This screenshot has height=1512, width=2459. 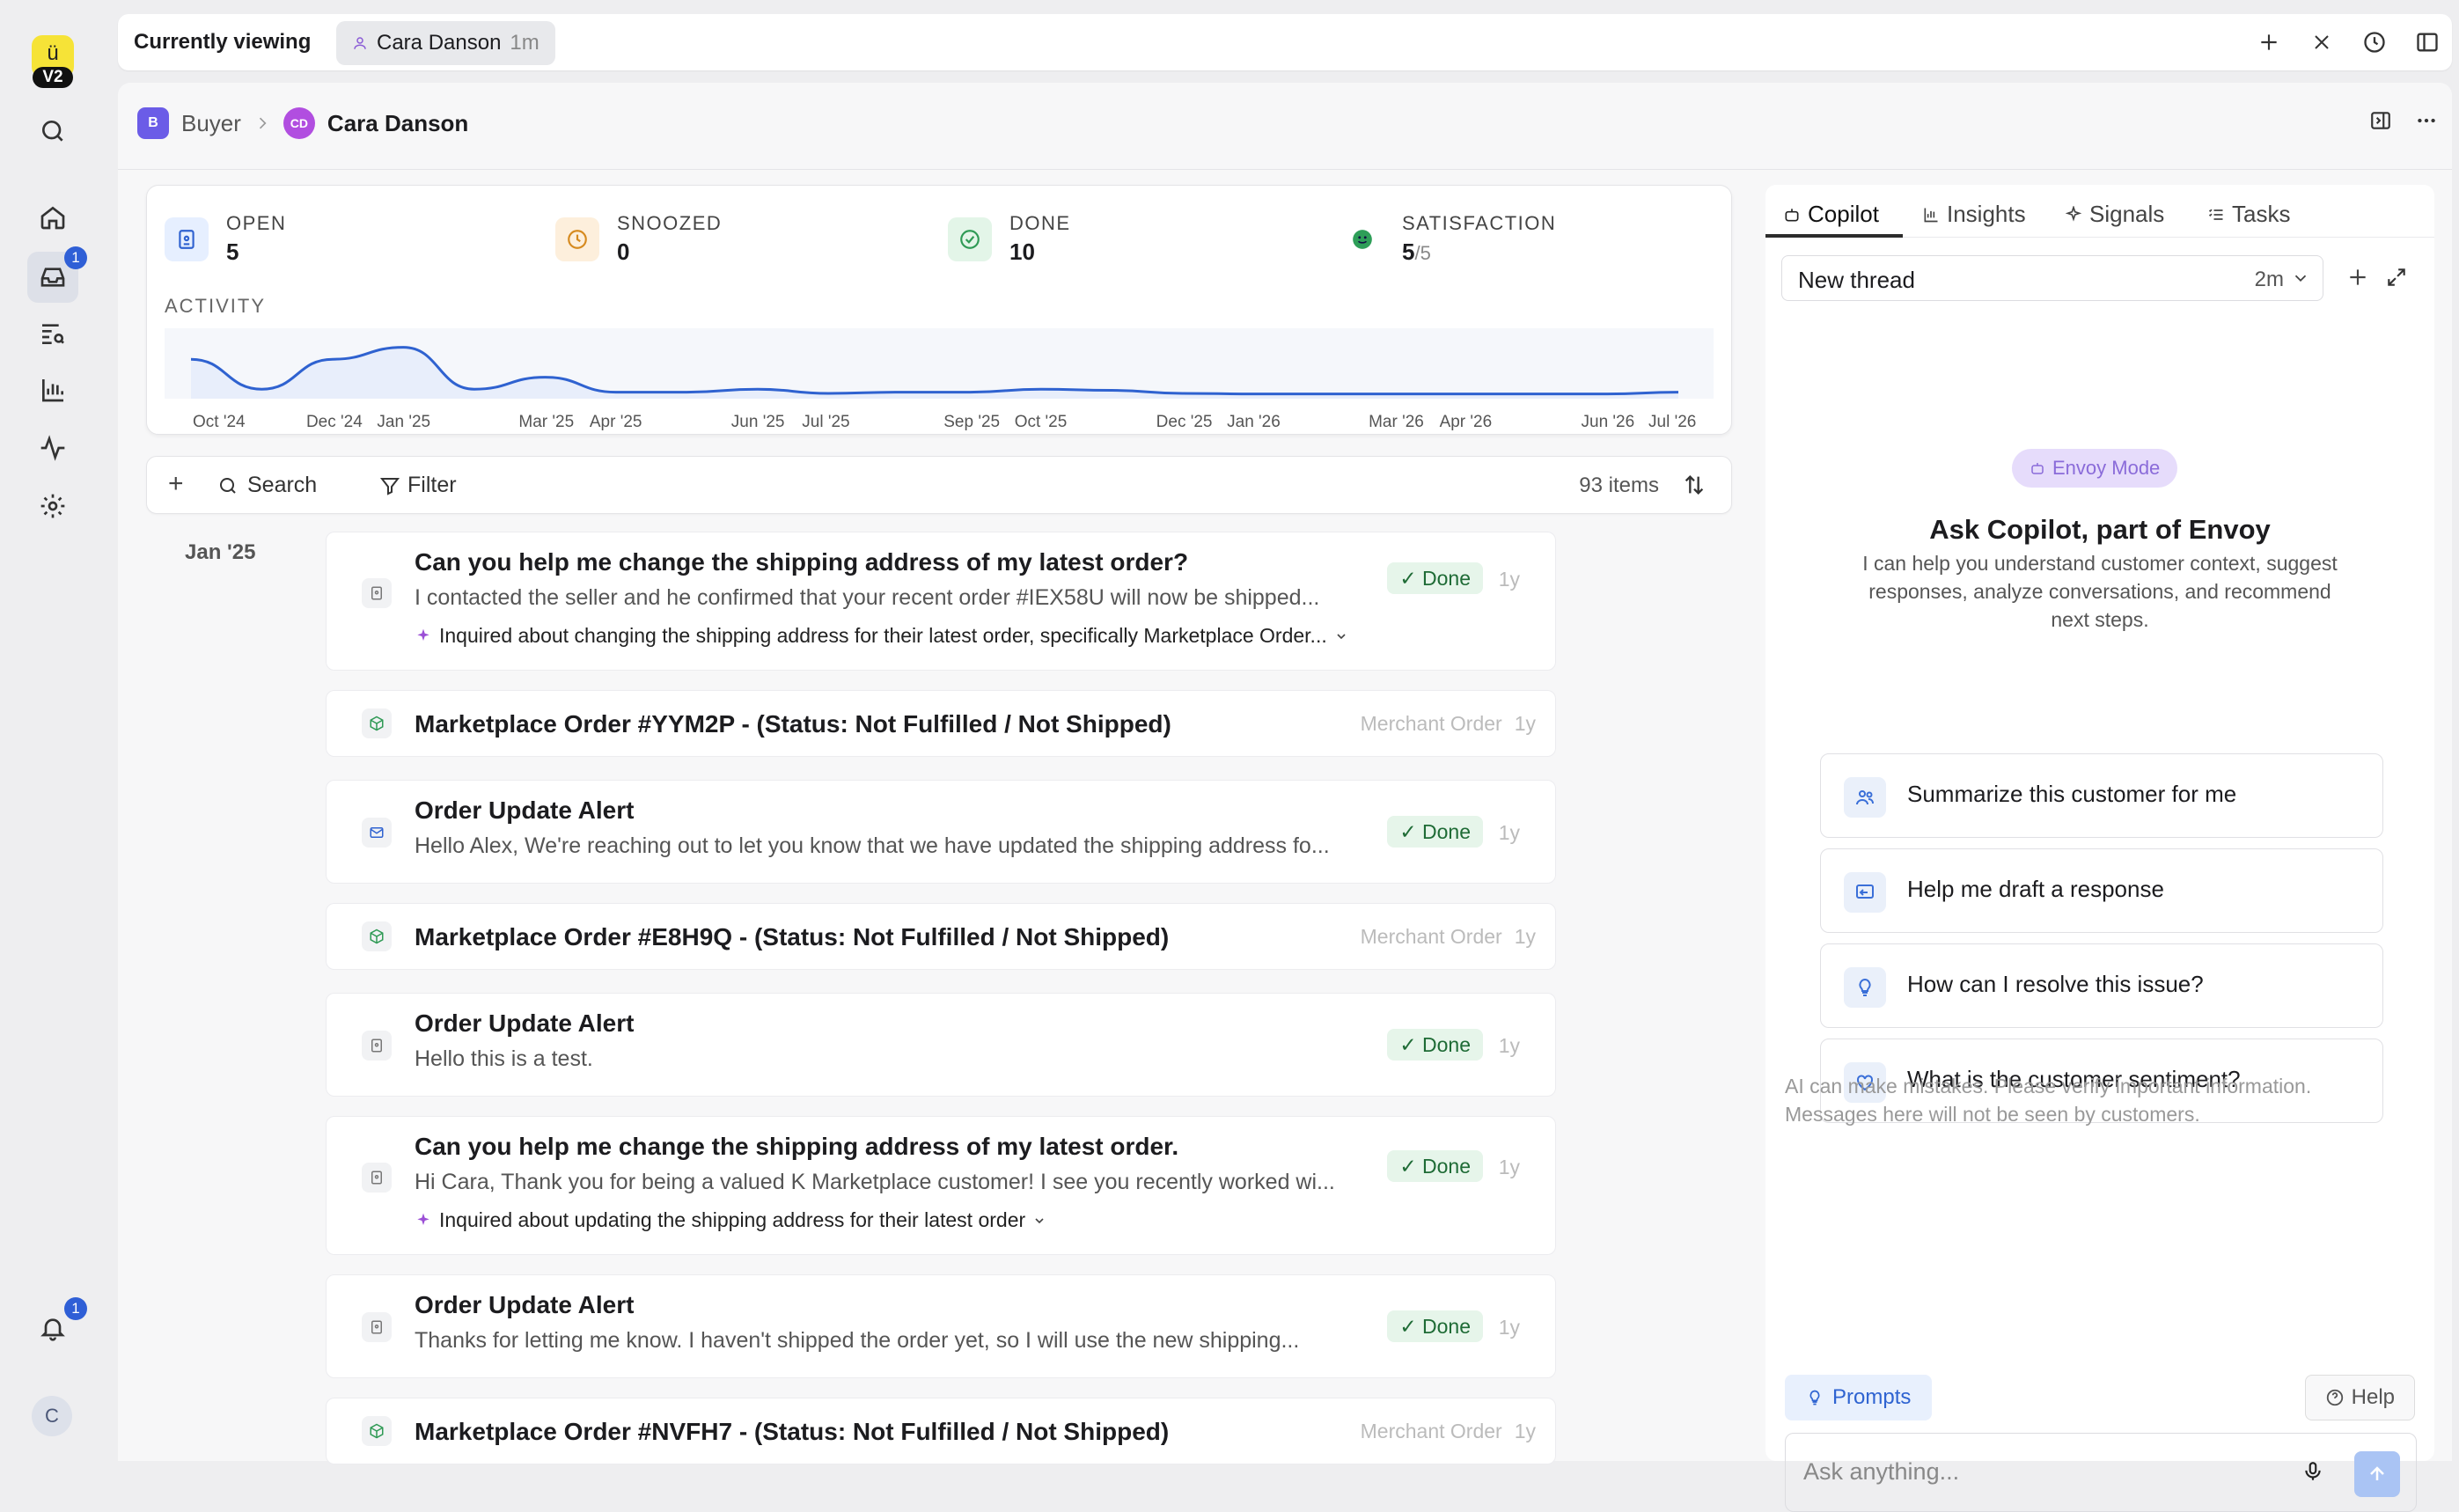 What do you see at coordinates (1987, 214) in the screenshot?
I see `tab-label: Insights` at bounding box center [1987, 214].